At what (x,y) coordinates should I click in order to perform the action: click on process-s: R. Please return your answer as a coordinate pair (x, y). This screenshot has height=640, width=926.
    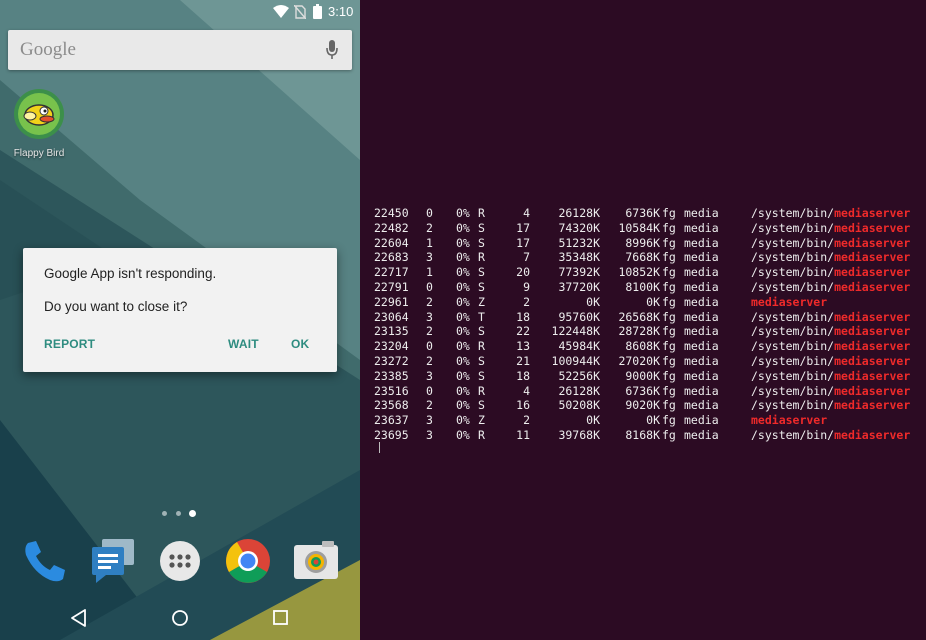
    Looking at the image, I should click on (481, 213).